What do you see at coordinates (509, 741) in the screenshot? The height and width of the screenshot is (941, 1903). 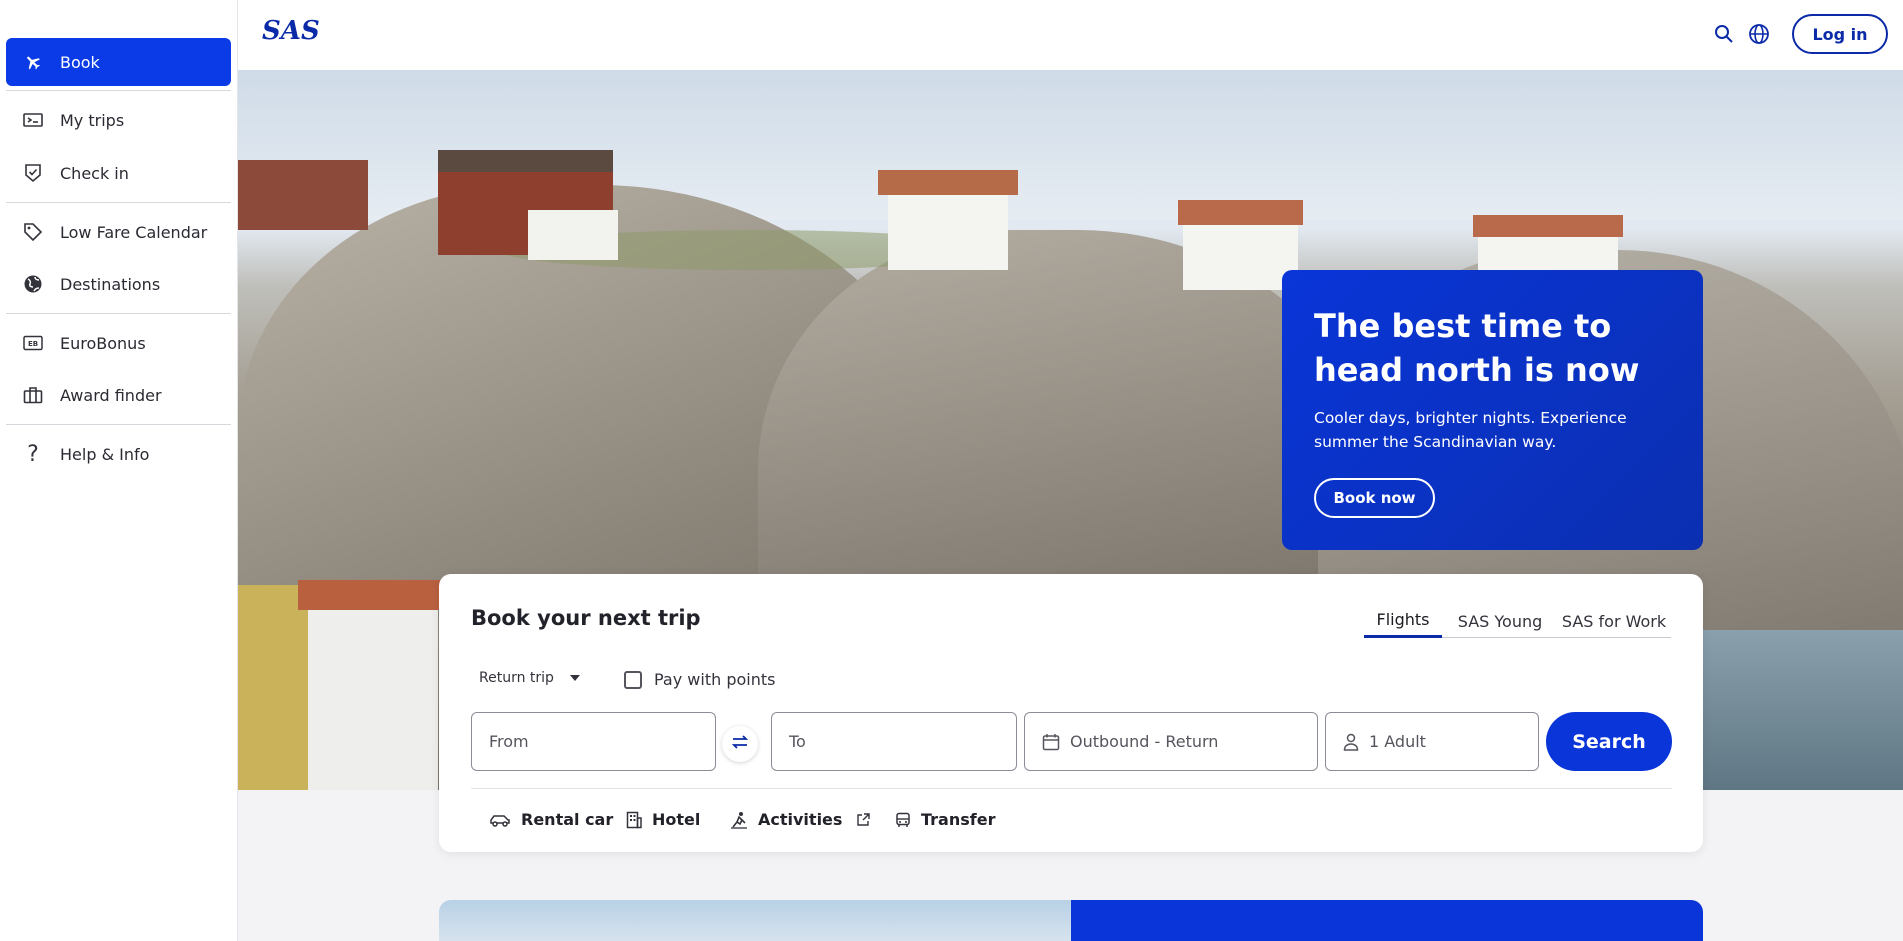 I see `from-placeholder: From` at bounding box center [509, 741].